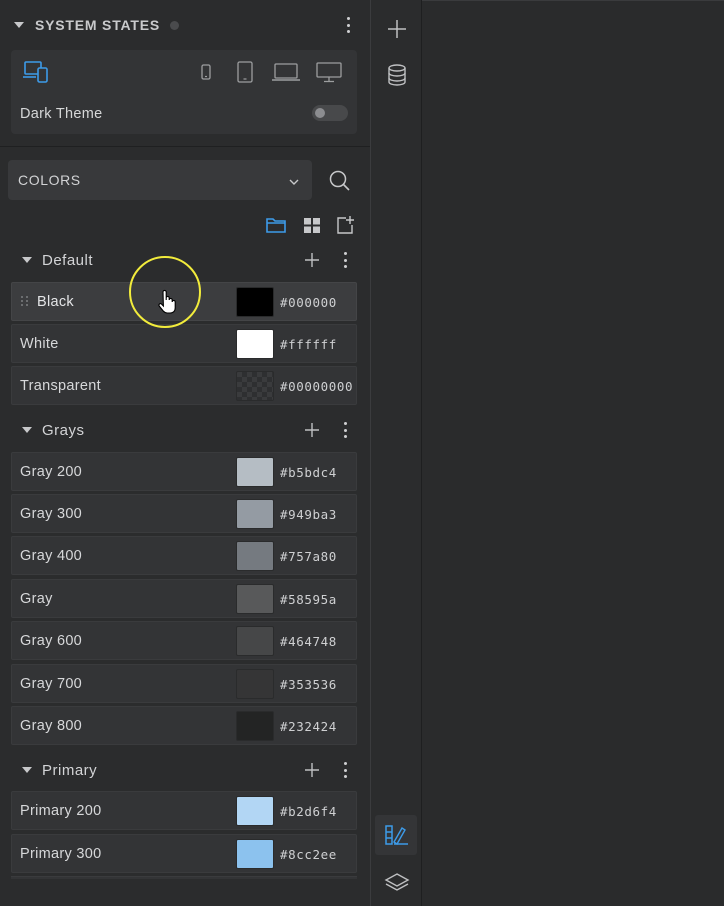 The image size is (724, 906). What do you see at coordinates (63, 430) in the screenshot?
I see `group-title: Grays` at bounding box center [63, 430].